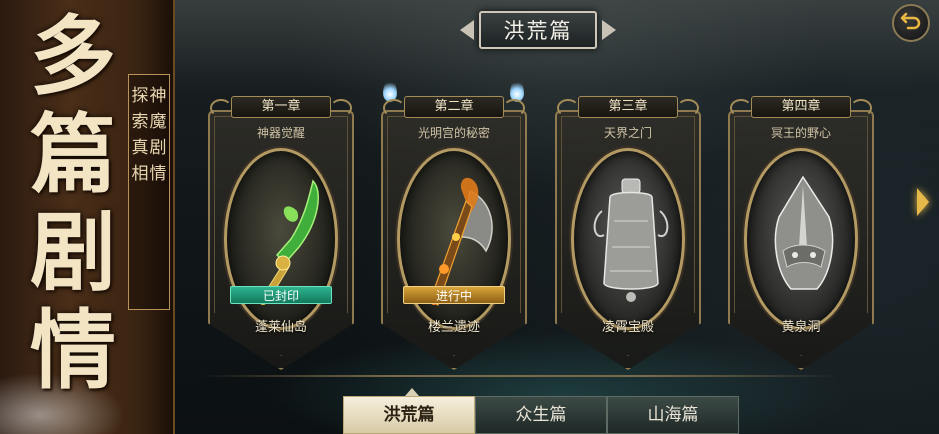 This screenshot has height=434, width=939. Describe the element at coordinates (454, 230) in the screenshot. I see `chapter-card-2: 第二章 光明宫的秘密 进行中 楼兰遗迹` at that location.